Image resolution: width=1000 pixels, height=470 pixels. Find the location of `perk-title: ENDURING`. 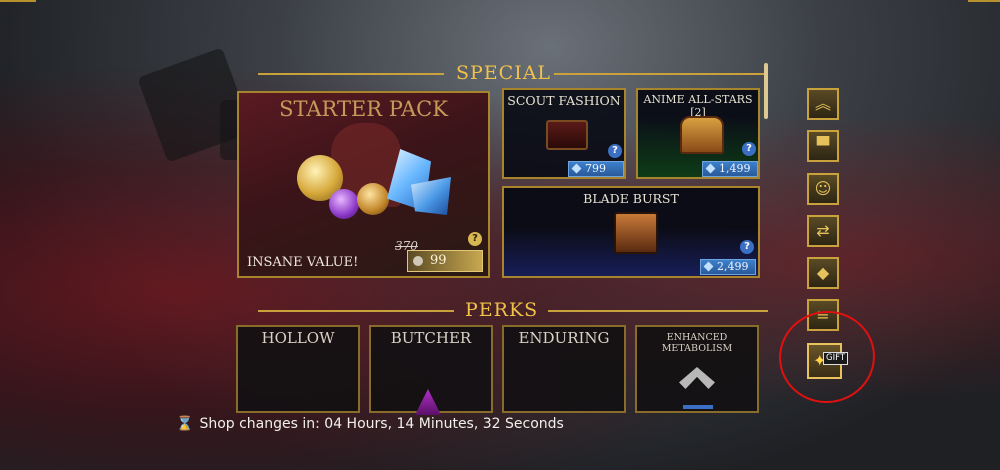

perk-title: ENDURING is located at coordinates (564, 338).